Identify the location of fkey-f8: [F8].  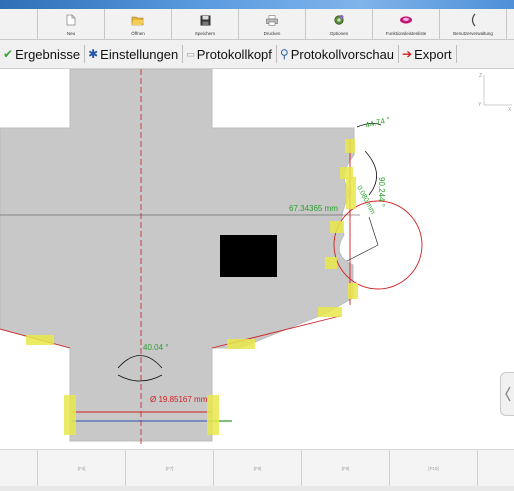
(258, 468).